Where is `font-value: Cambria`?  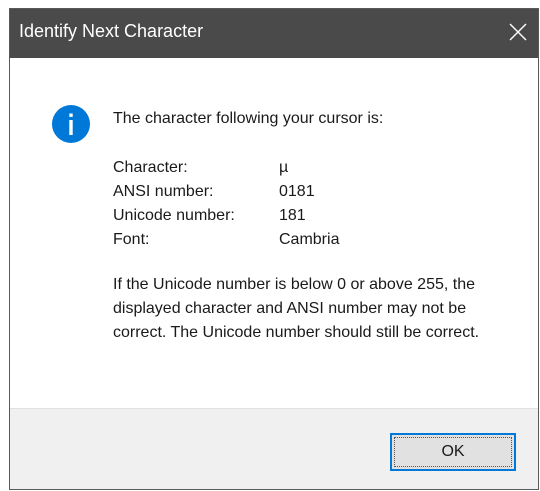 font-value: Cambria is located at coordinates (309, 239).